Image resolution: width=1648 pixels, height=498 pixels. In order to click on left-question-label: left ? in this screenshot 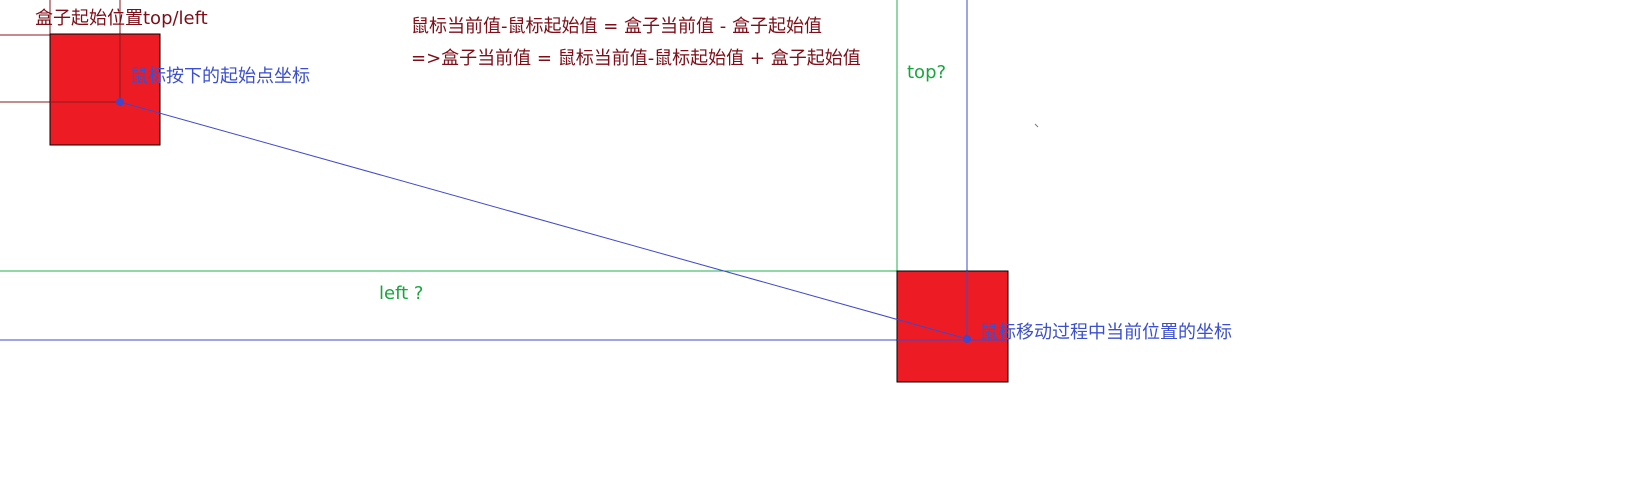, I will do `click(401, 293)`.